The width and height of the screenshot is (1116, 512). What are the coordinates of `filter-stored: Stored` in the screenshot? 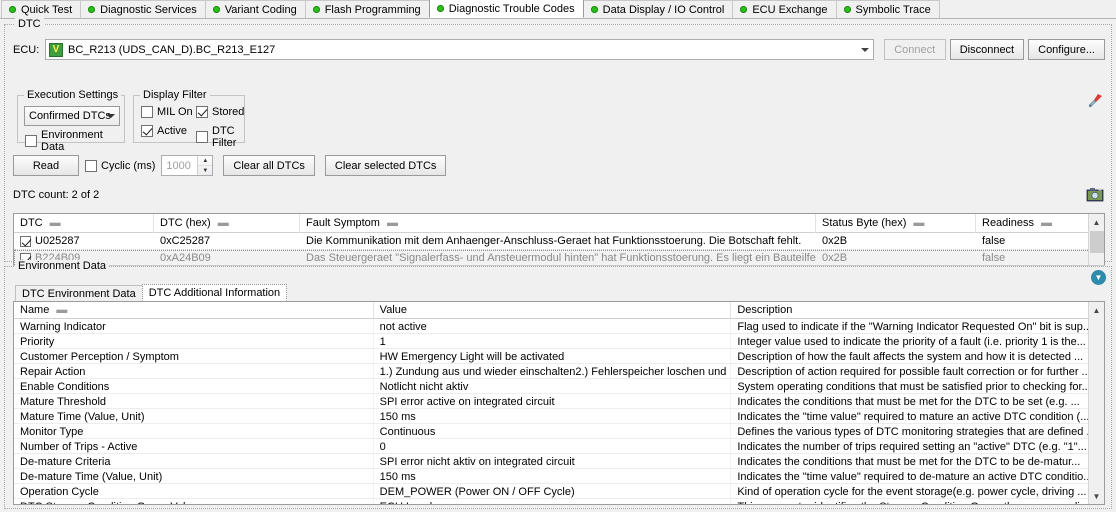 It's located at (220, 112).